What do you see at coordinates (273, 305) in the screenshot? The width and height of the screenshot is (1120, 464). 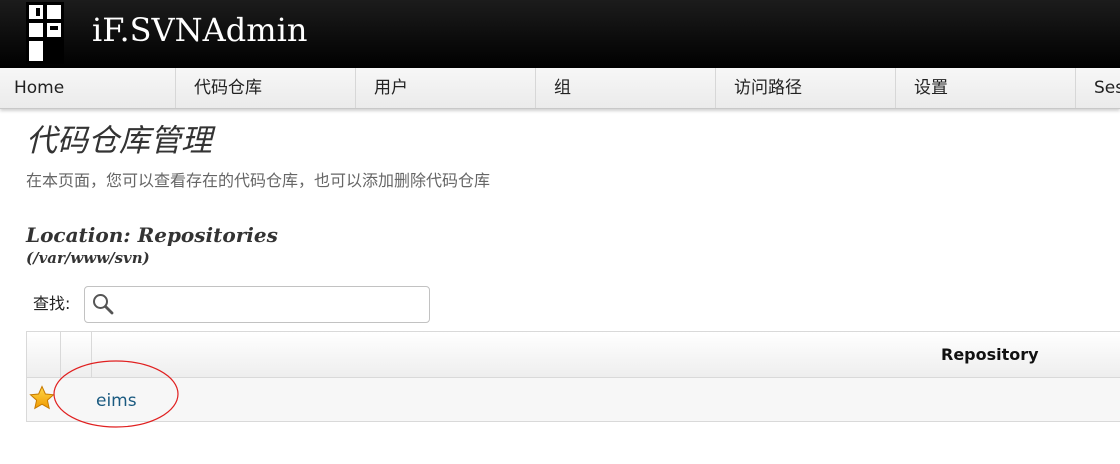 I see `search-input` at bounding box center [273, 305].